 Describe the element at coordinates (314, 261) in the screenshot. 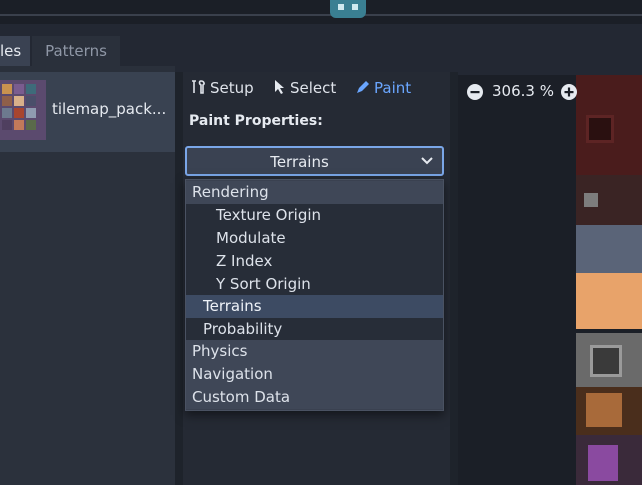

I see `menu-item-z-index: Z Index` at that location.